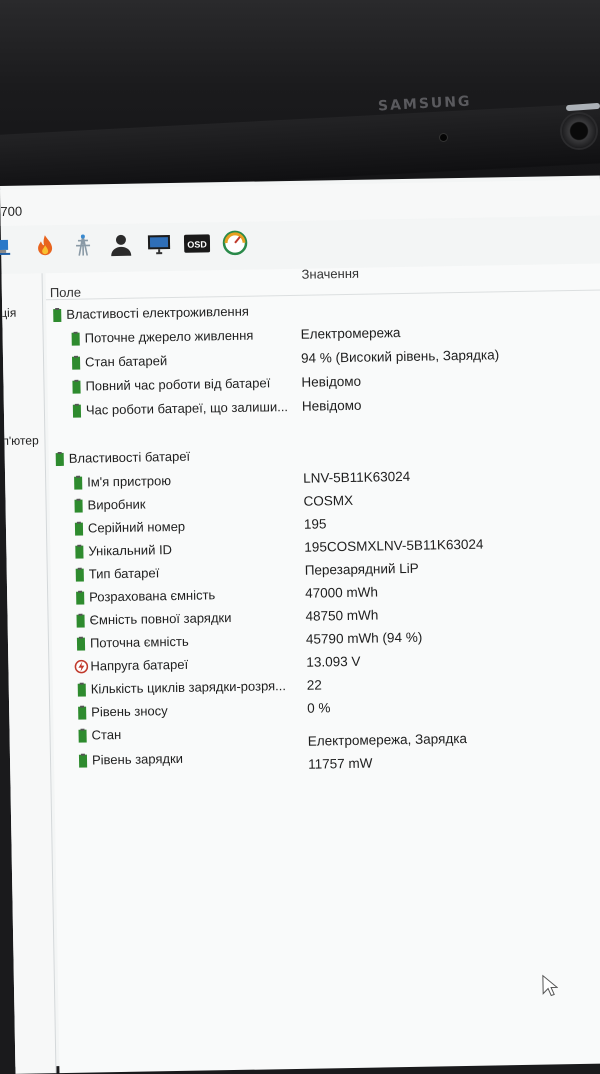 Image resolution: width=600 pixels, height=1074 pixels. I want to click on title-bar: 700, so click(300, 202).